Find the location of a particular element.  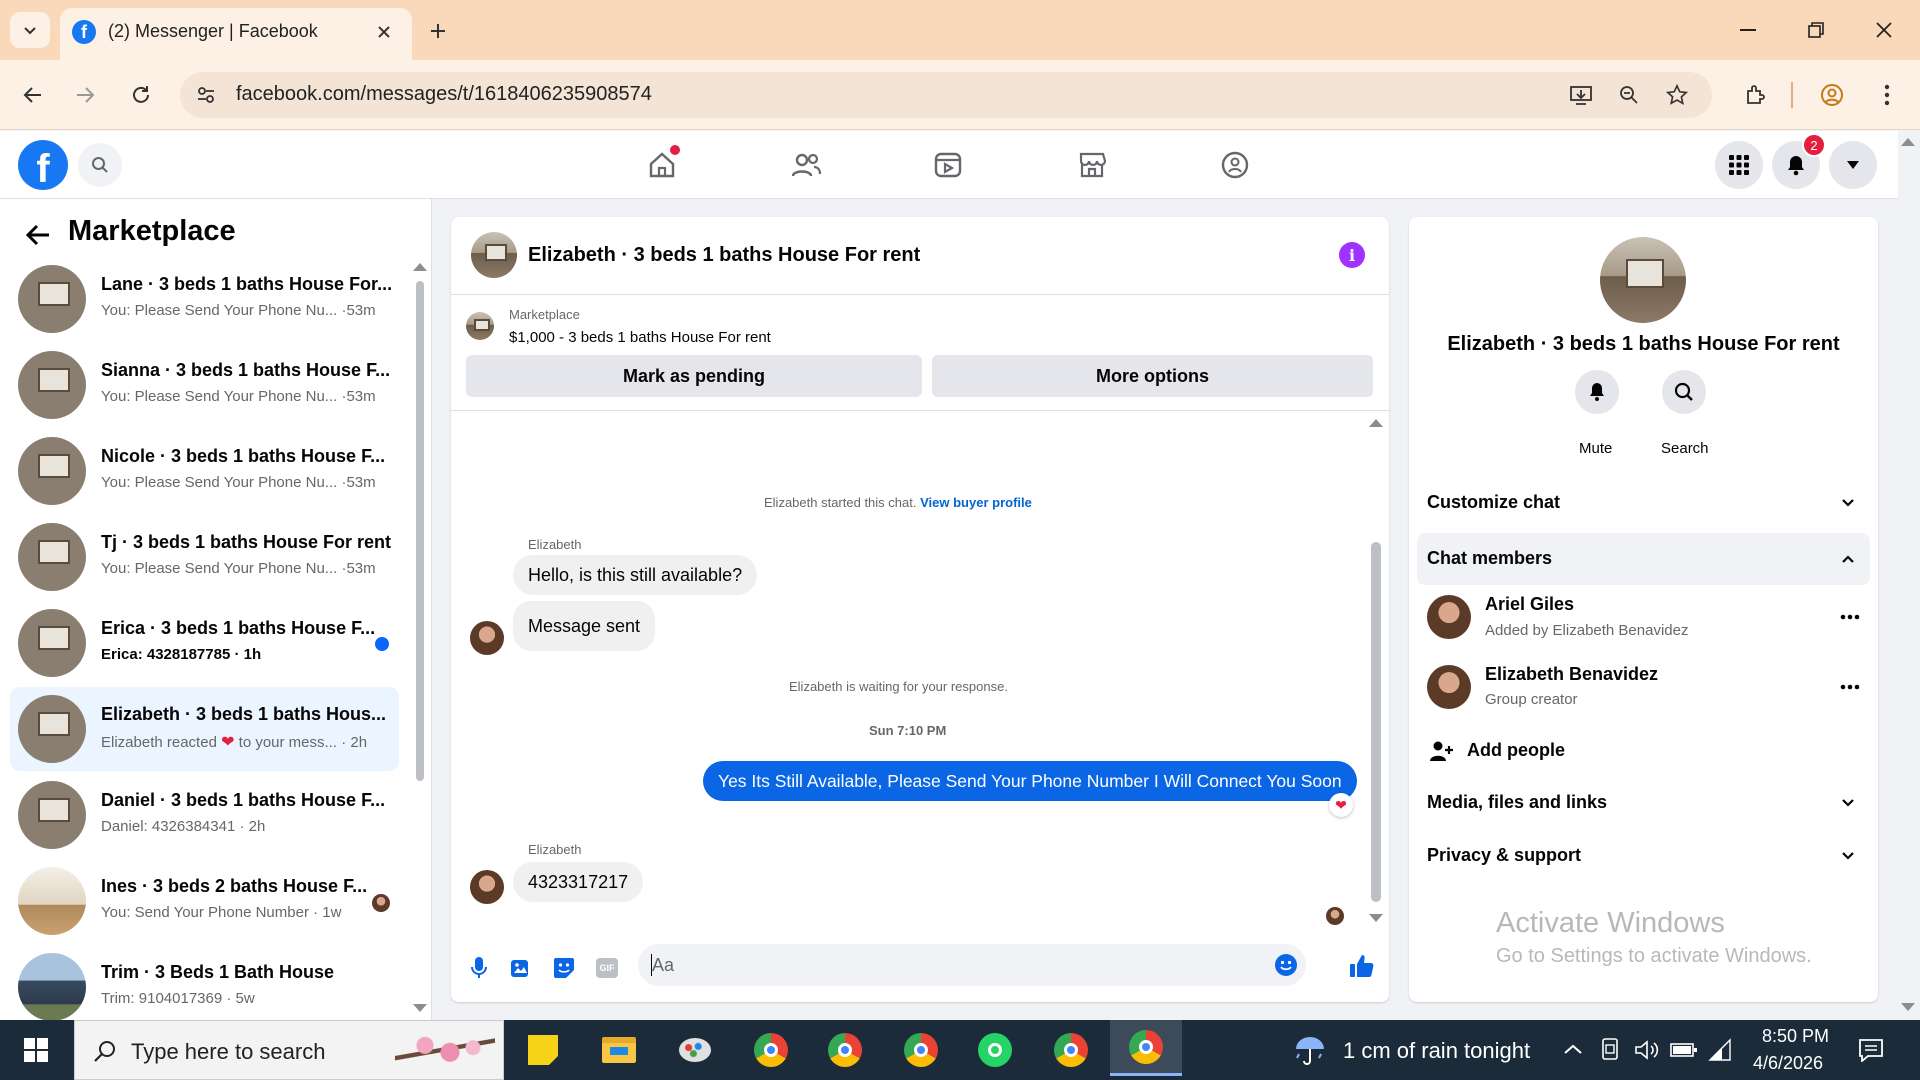

site-info-icon is located at coordinates (206, 95).